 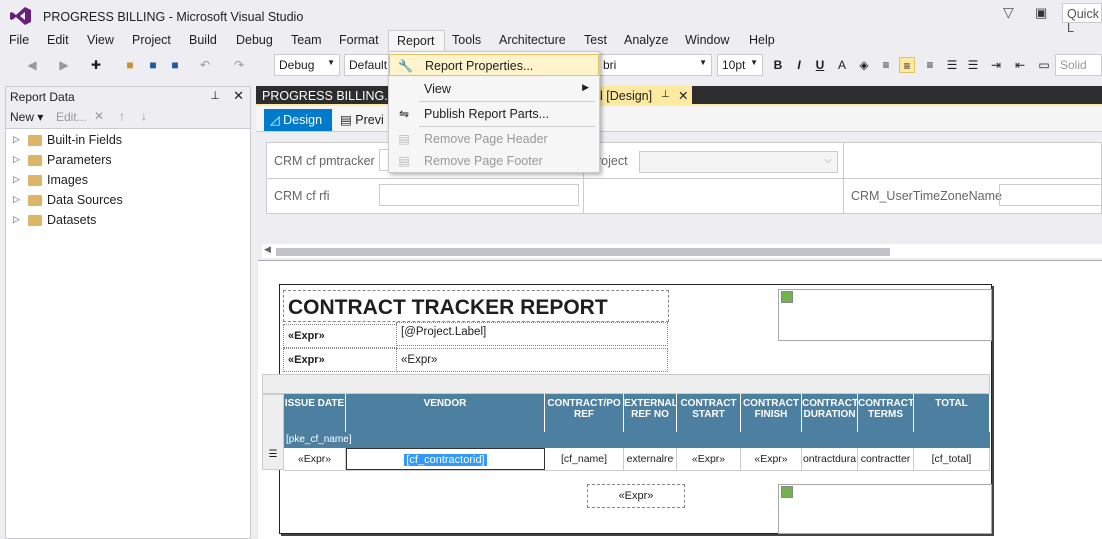 What do you see at coordinates (315, 413) in the screenshot?
I see `col-header-issue-date: ISSUE DATE` at bounding box center [315, 413].